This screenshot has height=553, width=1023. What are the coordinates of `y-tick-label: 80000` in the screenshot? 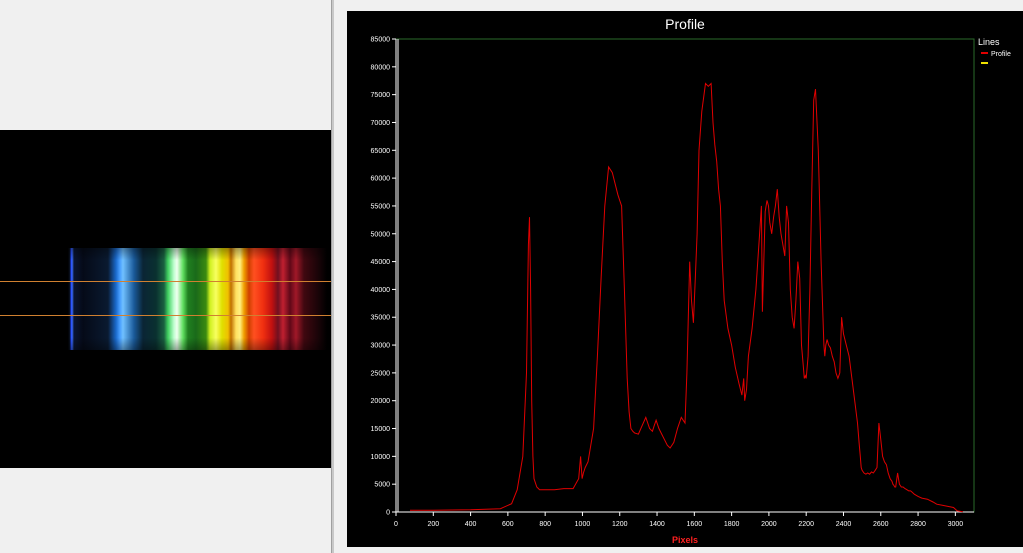 It's located at (381, 67).